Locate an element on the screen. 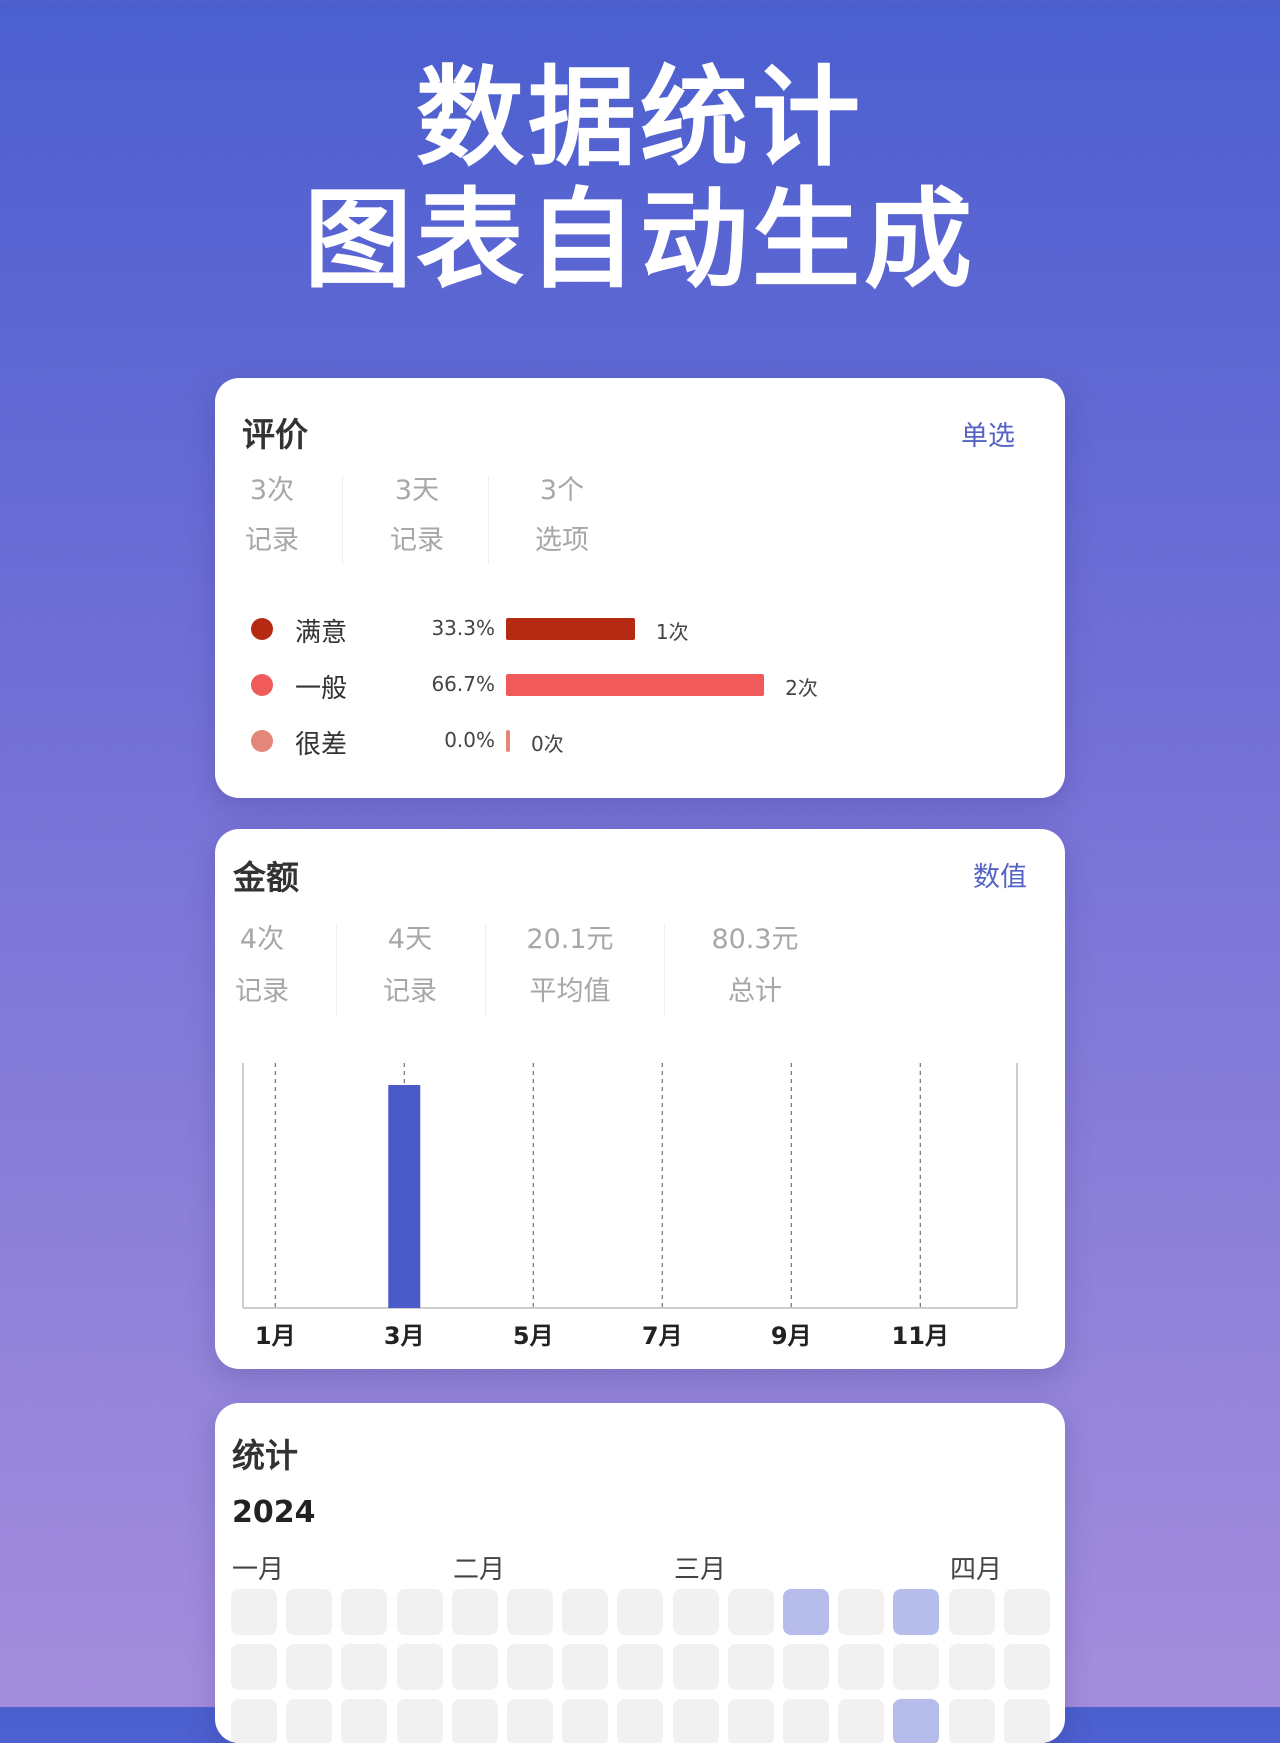 This screenshot has height=1743, width=1280. x-tick-label: 9月 is located at coordinates (791, 1336).